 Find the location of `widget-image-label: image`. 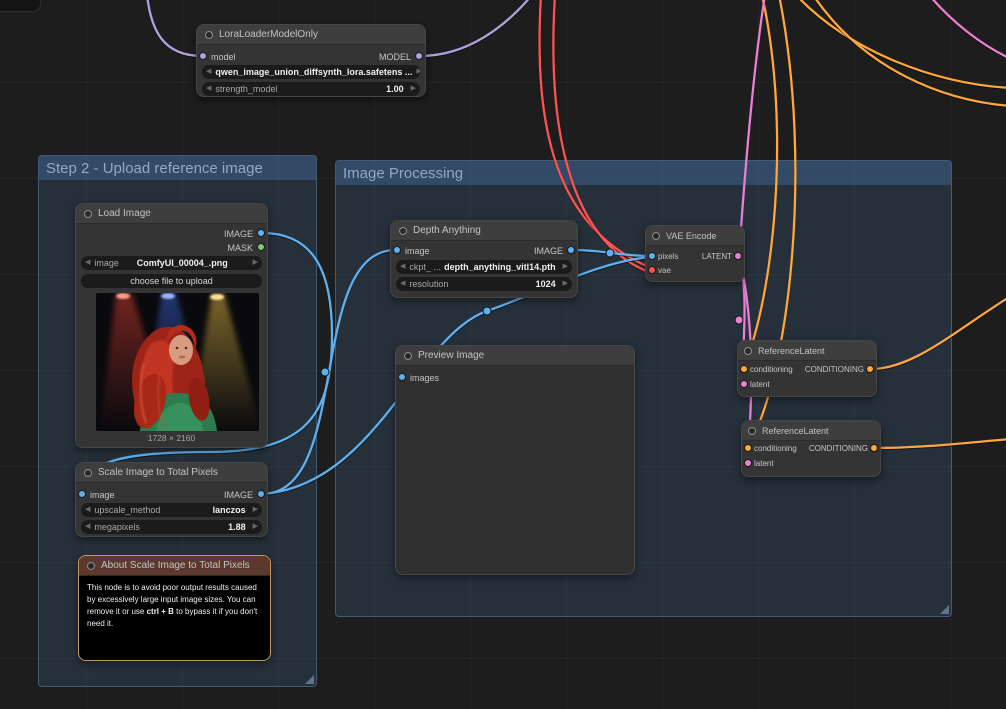

widget-image-label: image is located at coordinates (106, 263).